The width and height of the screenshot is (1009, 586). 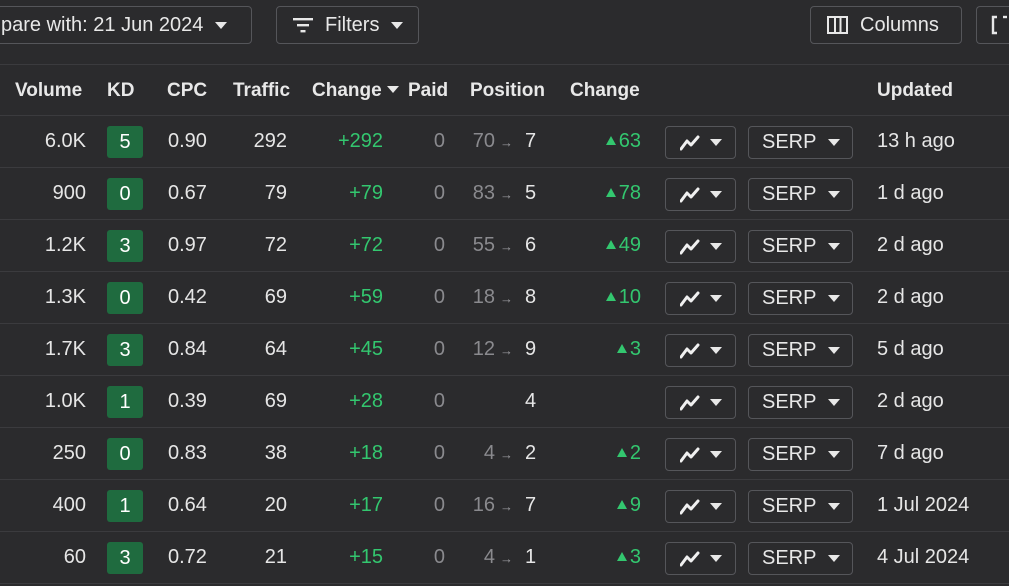 What do you see at coordinates (352, 24) in the screenshot?
I see `filters-label: Filters` at bounding box center [352, 24].